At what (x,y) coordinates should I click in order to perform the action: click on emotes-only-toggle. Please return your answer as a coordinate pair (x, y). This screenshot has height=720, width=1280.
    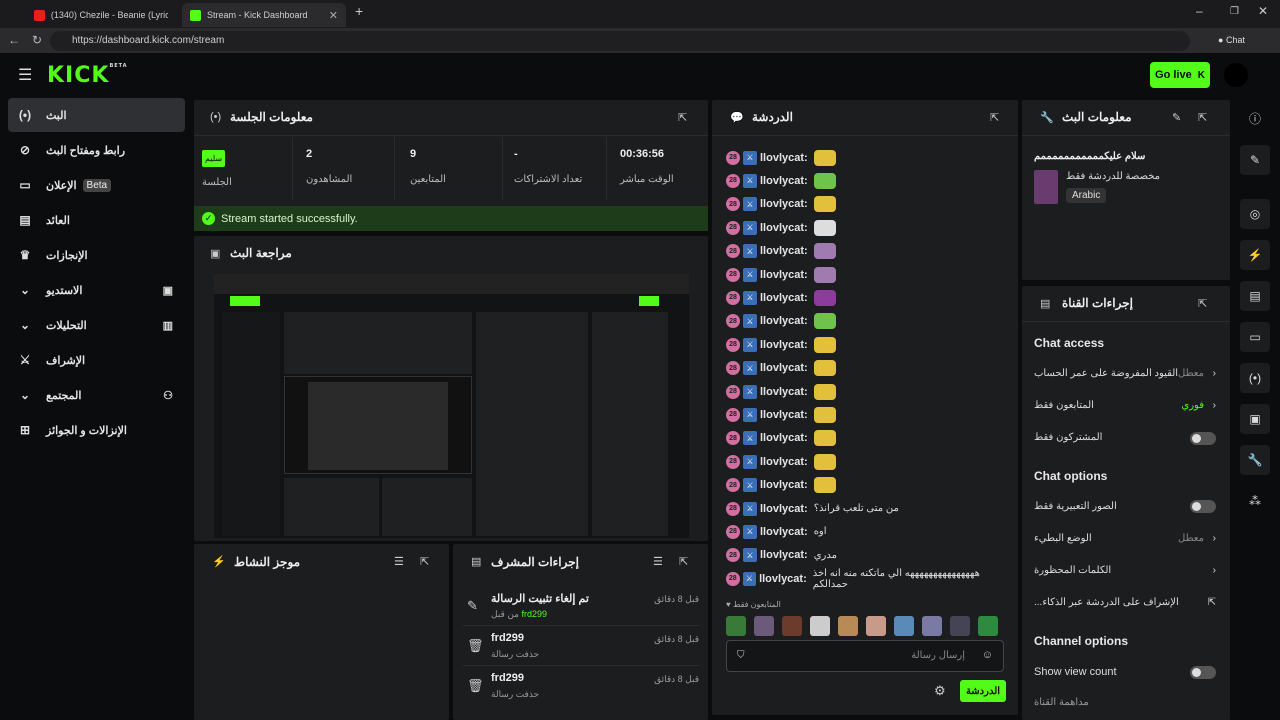
    Looking at the image, I should click on (1203, 506).